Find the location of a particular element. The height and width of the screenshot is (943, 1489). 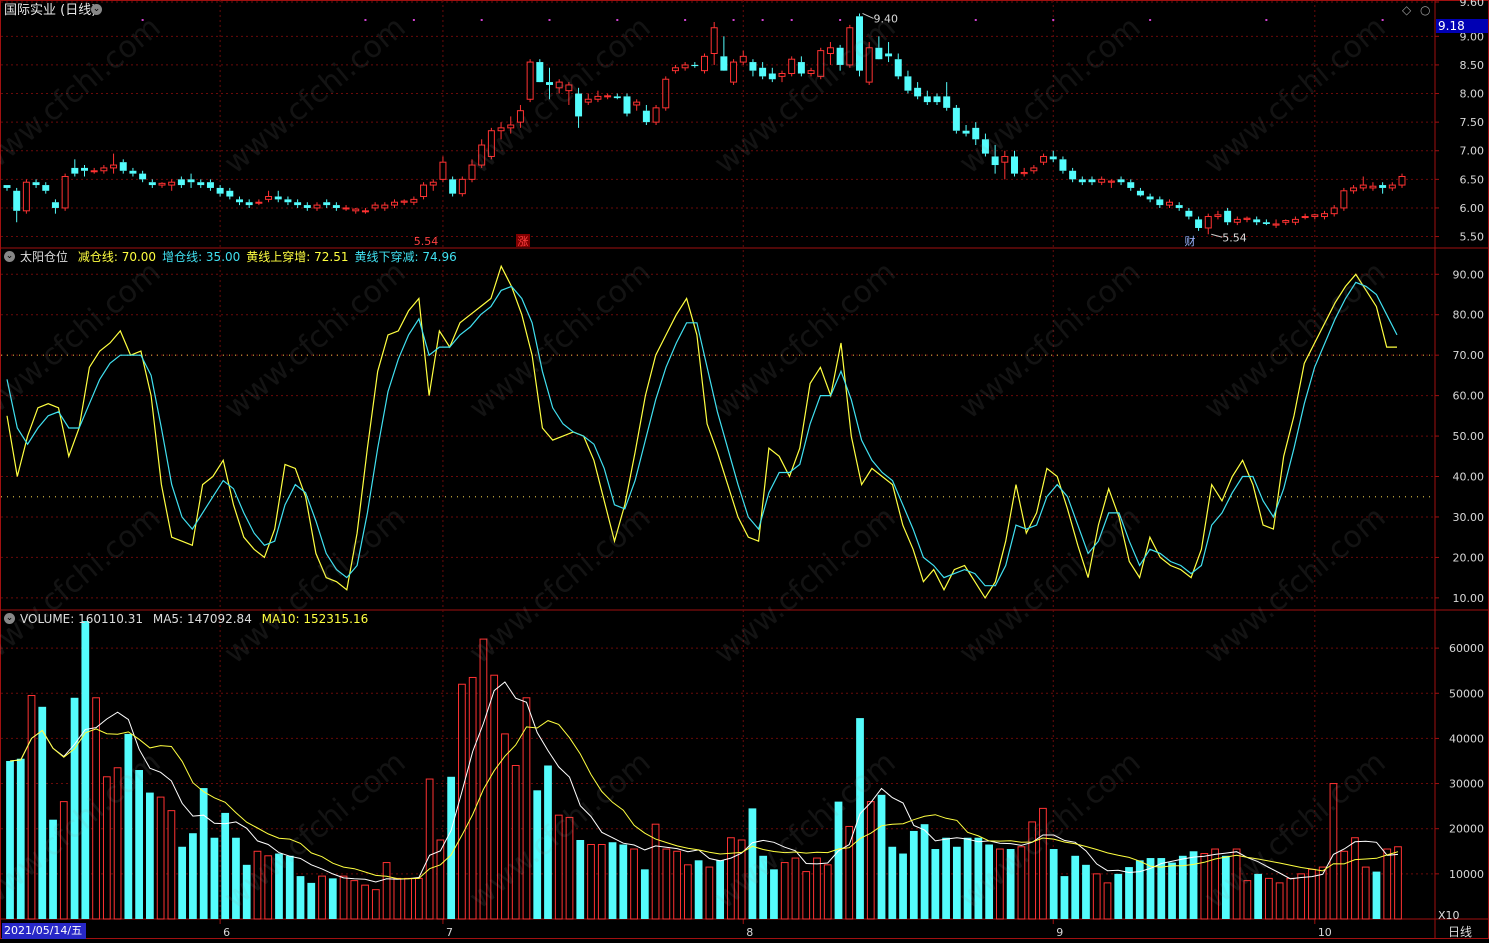

event-badge: 5.54 is located at coordinates (426, 241).